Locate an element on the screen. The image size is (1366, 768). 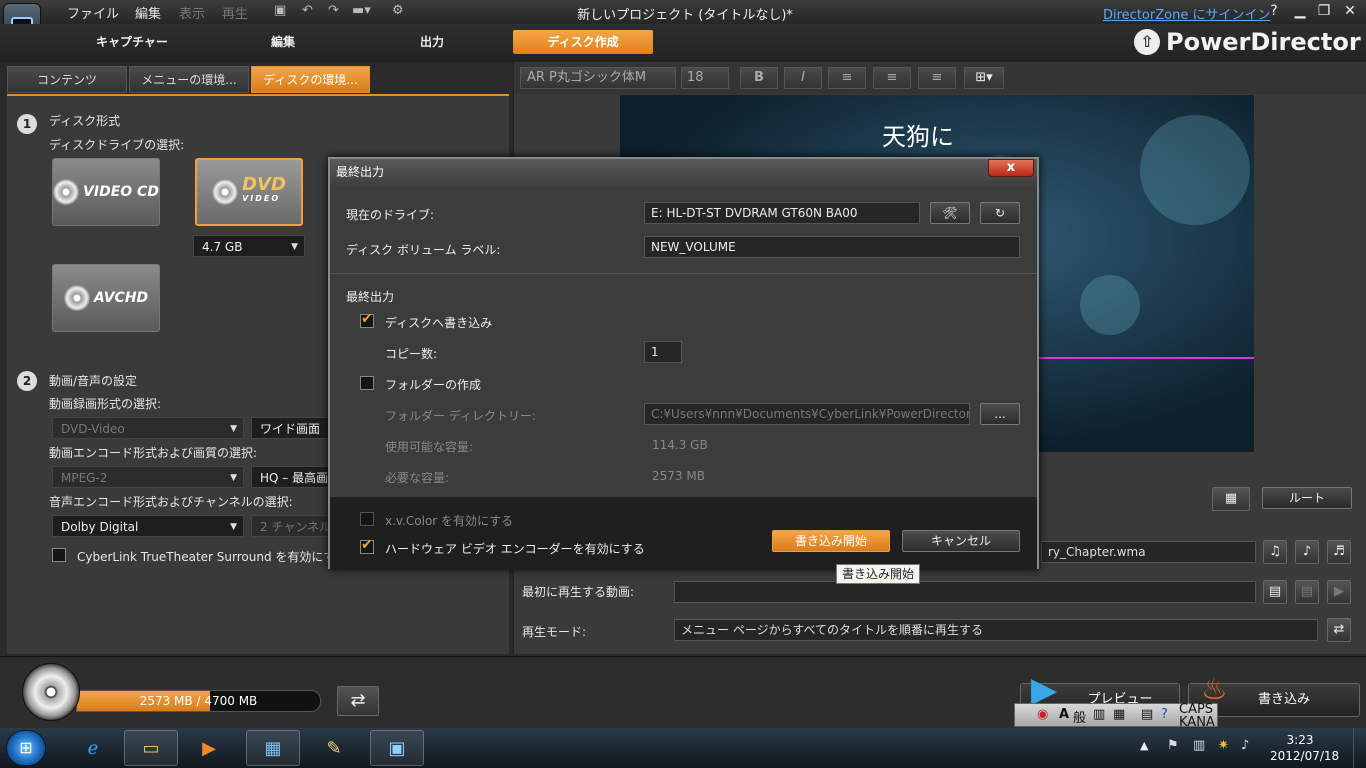
layout-icon: ▬▾ is located at coordinates (361, 10).